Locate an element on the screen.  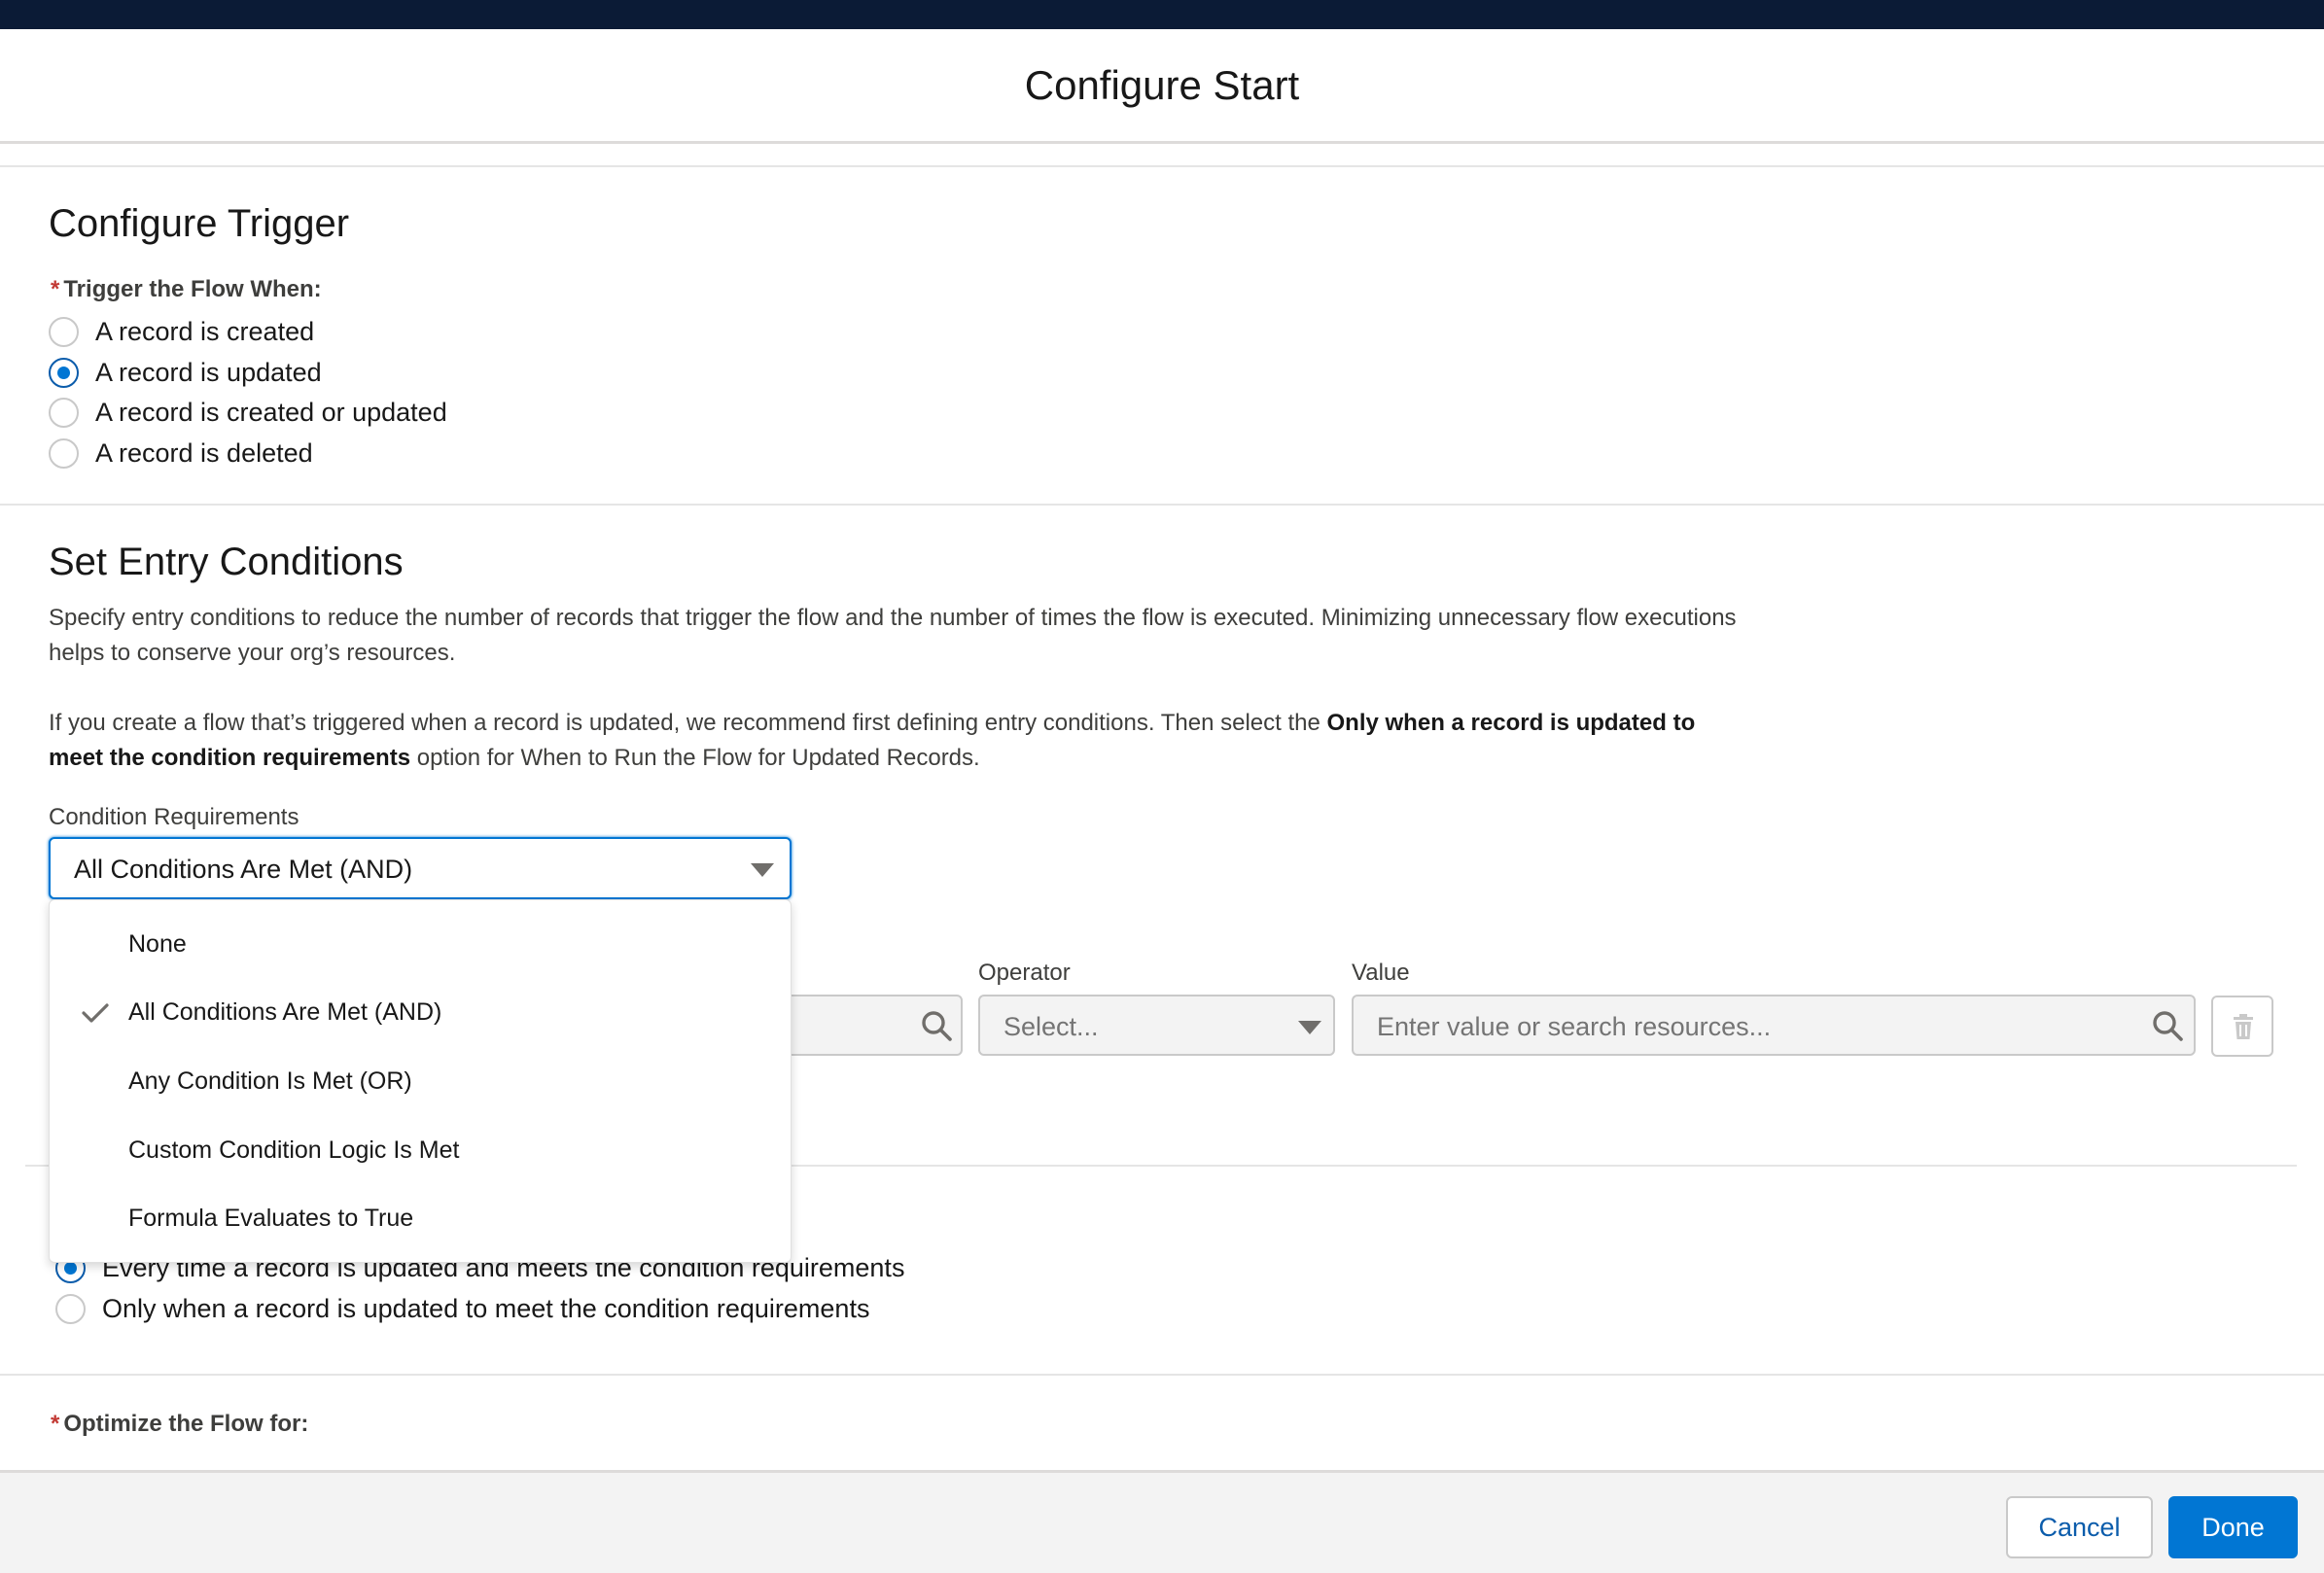
option-label: None is located at coordinates (158, 944).